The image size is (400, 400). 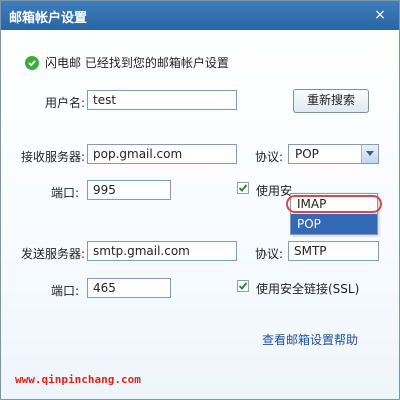 I want to click on outgoing-port-label: 端口:, so click(x=65, y=291).